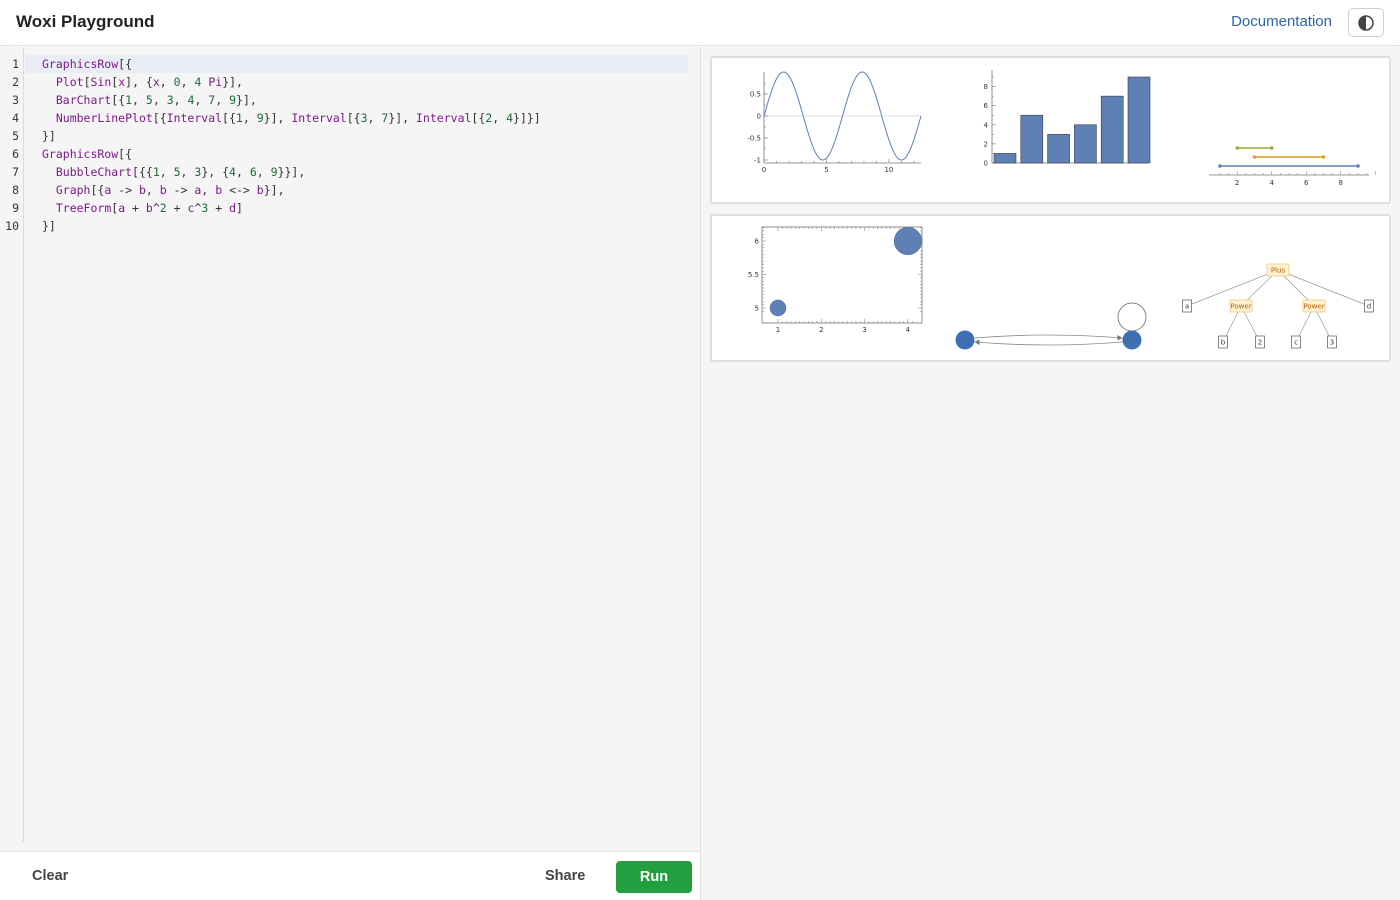 This screenshot has width=1400, height=900. I want to click on tree-node-label: c, so click(1296, 343).